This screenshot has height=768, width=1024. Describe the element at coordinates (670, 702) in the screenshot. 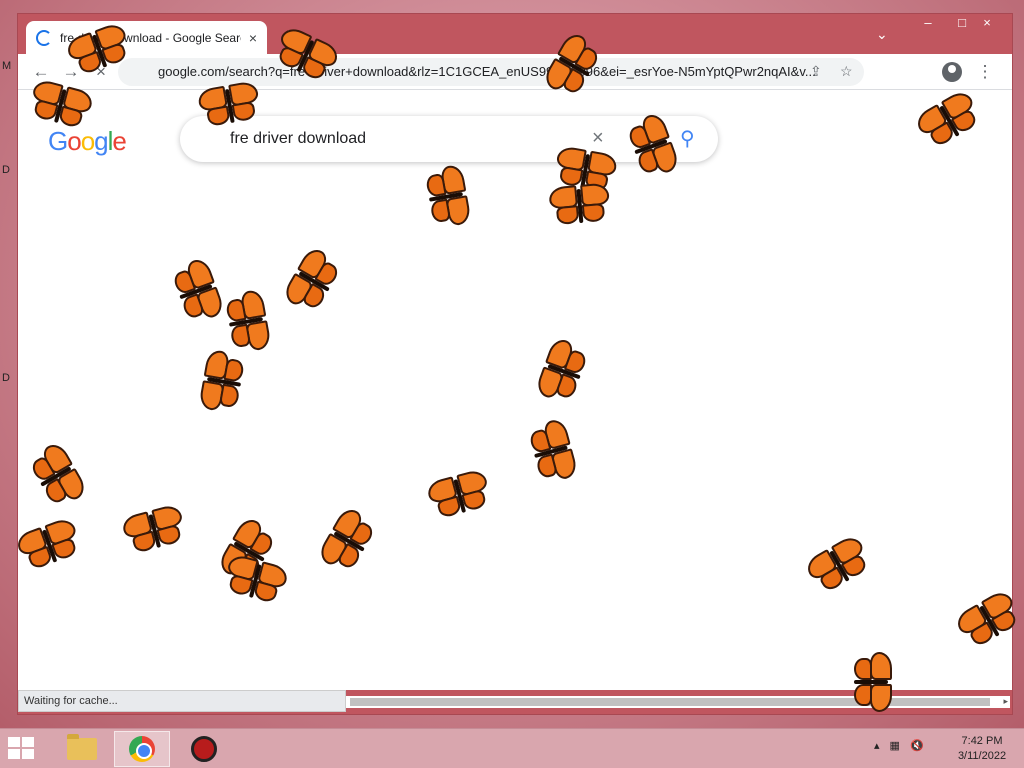

I see `scrollbar-thumb` at that location.